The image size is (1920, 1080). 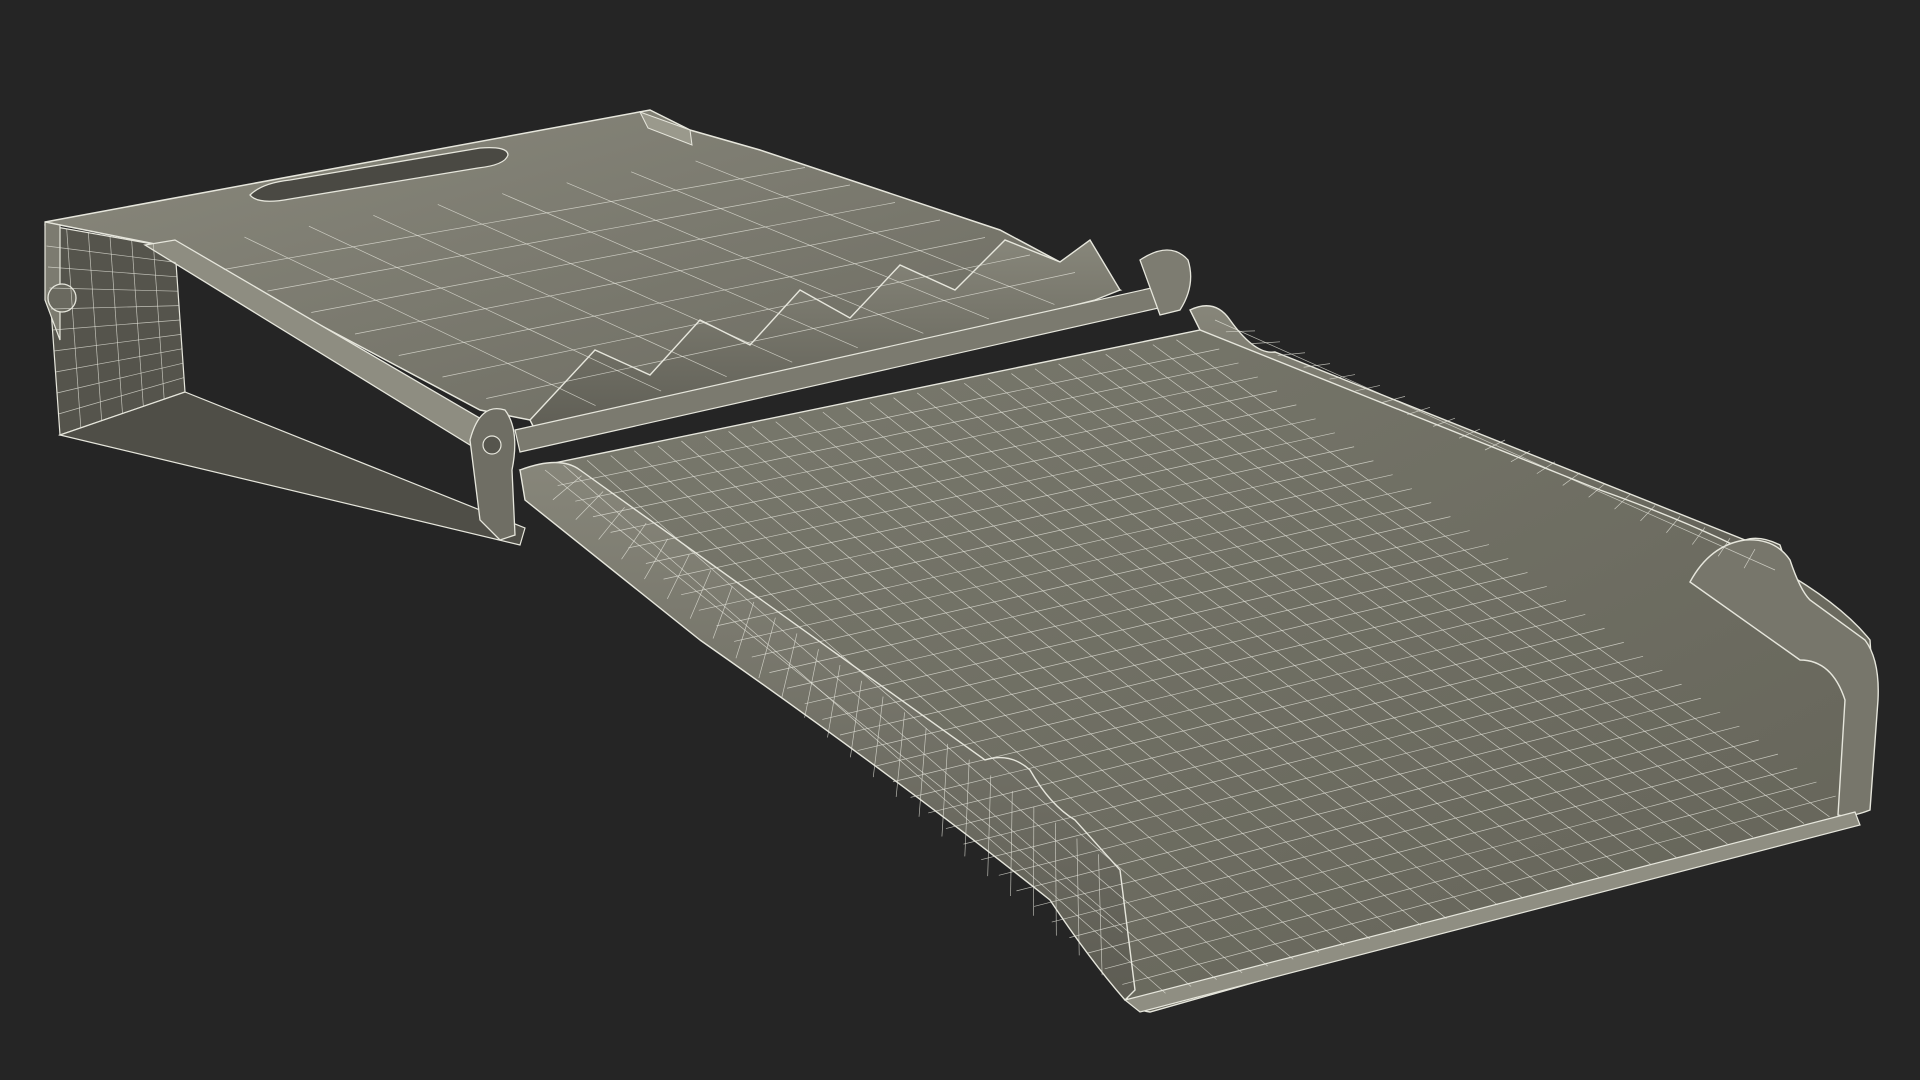 What do you see at coordinates (1266, 342) in the screenshot?
I see `tray-back-wall-mesh-line` at bounding box center [1266, 342].